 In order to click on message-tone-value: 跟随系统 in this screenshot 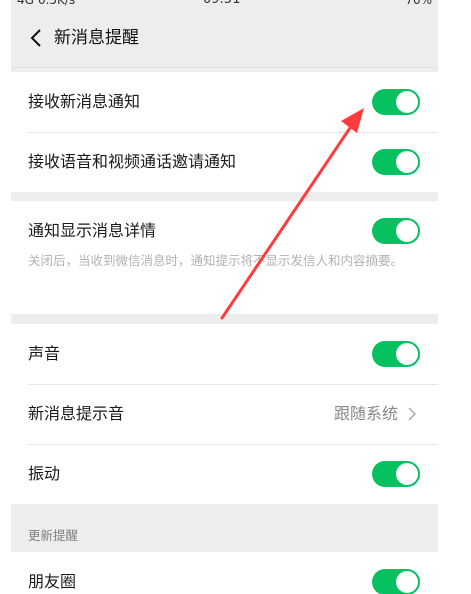, I will do `click(365, 413)`.